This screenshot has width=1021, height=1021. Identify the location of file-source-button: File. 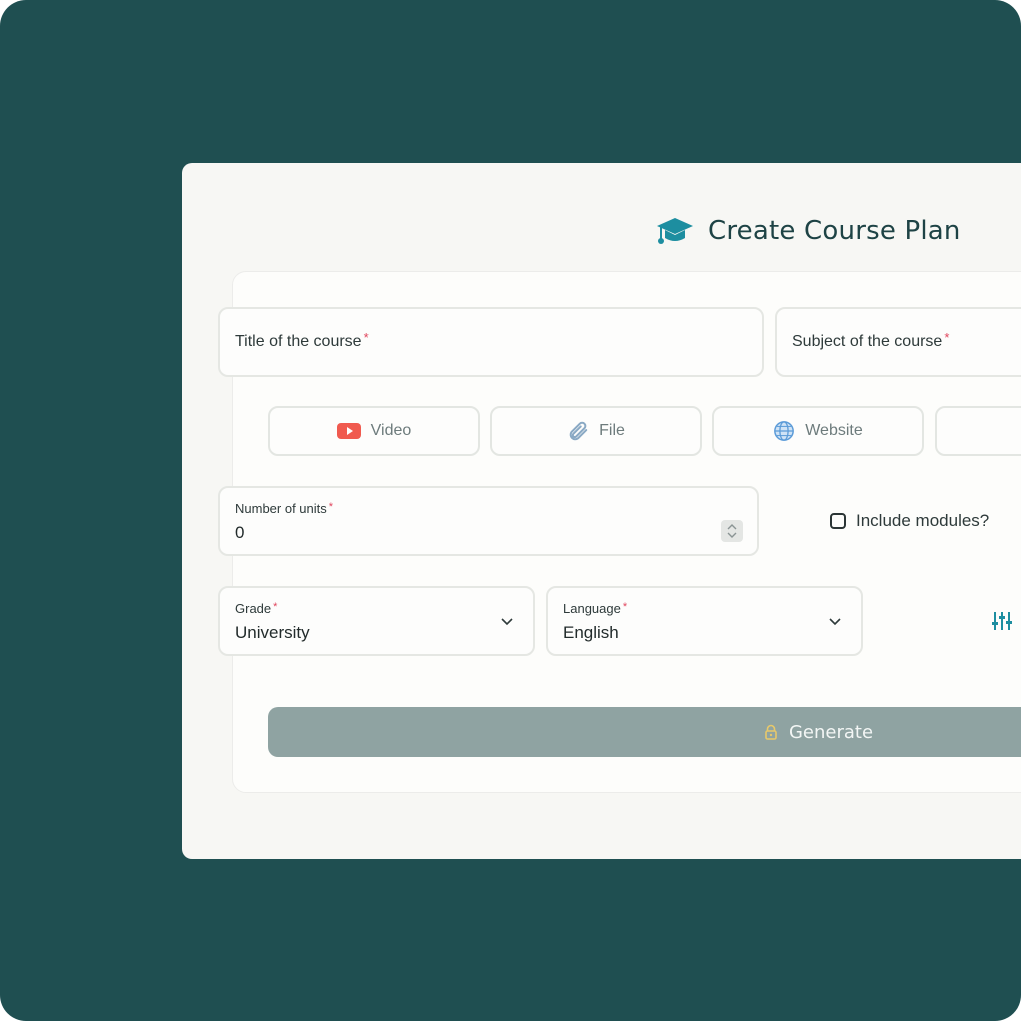
(596, 431).